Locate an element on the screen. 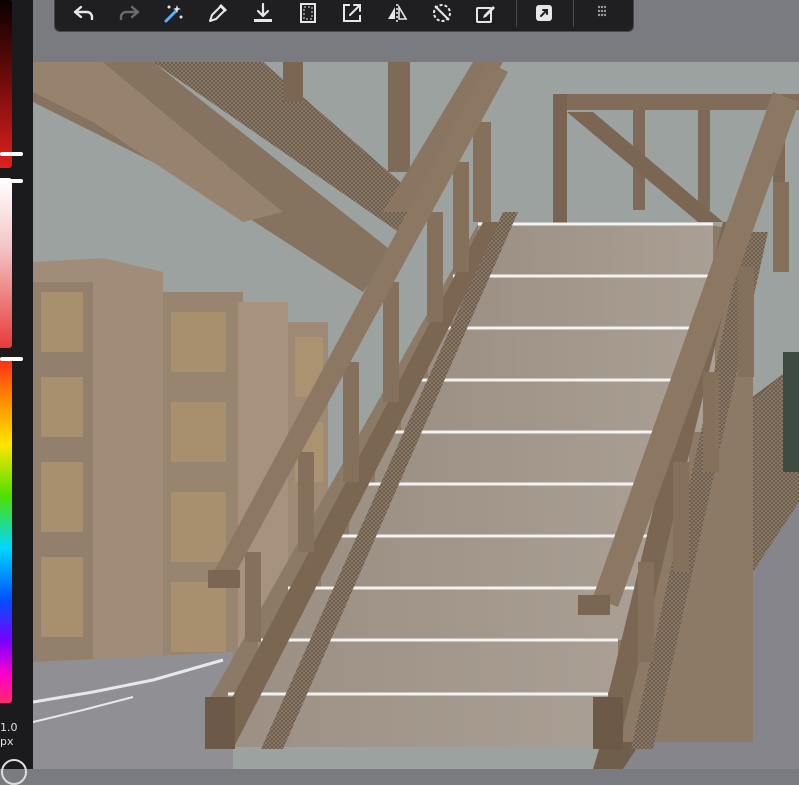  share-button is located at coordinates (544, 14).